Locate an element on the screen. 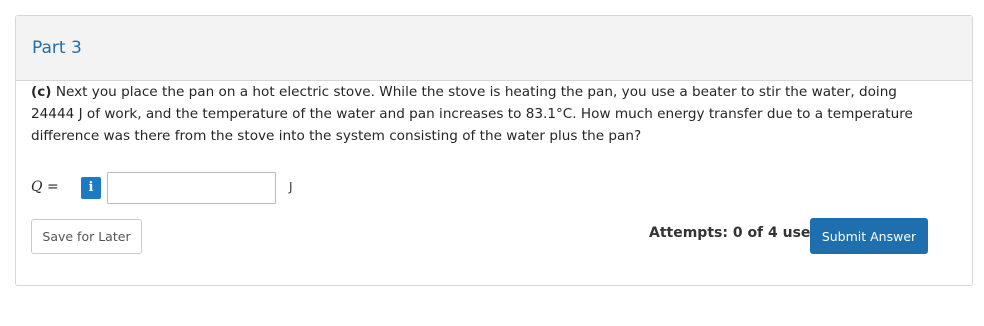 This screenshot has width=984, height=326. answer-row: Q = i J is located at coordinates (231, 188).